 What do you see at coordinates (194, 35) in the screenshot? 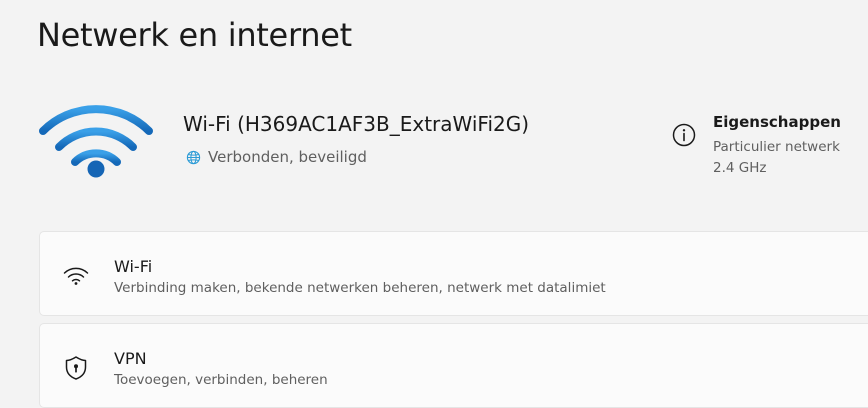
I see `page-title: Netwerk en internet` at bounding box center [194, 35].